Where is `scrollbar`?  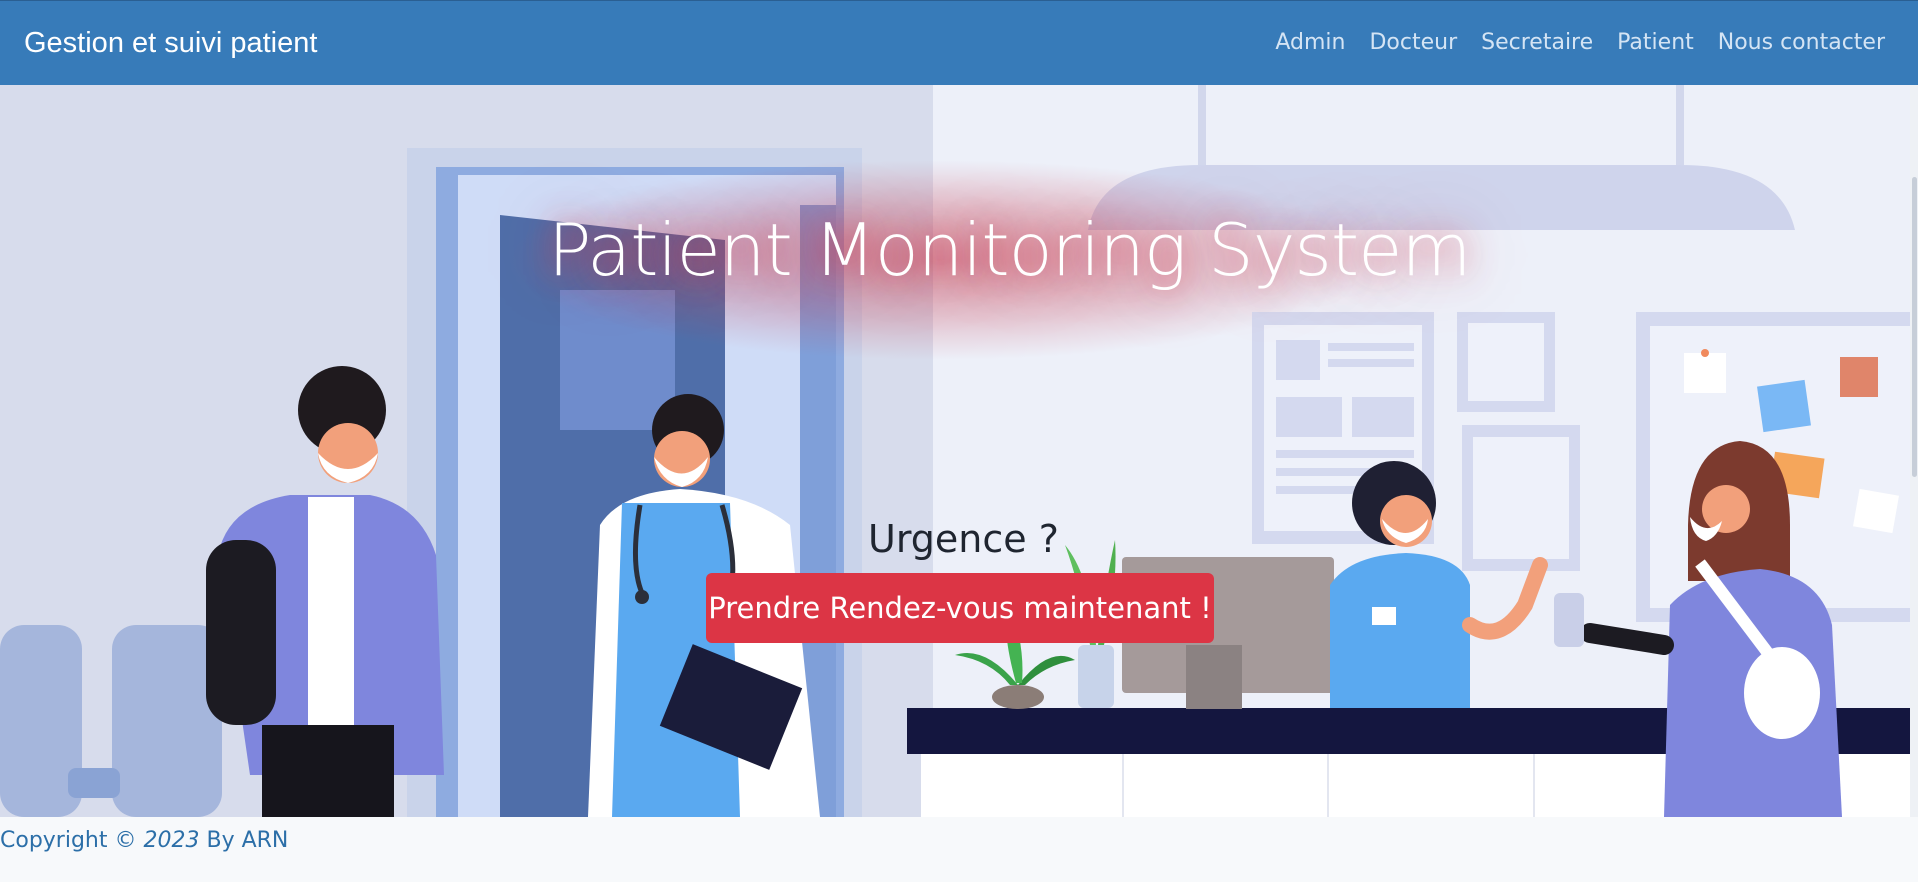 scrollbar is located at coordinates (1914, 451).